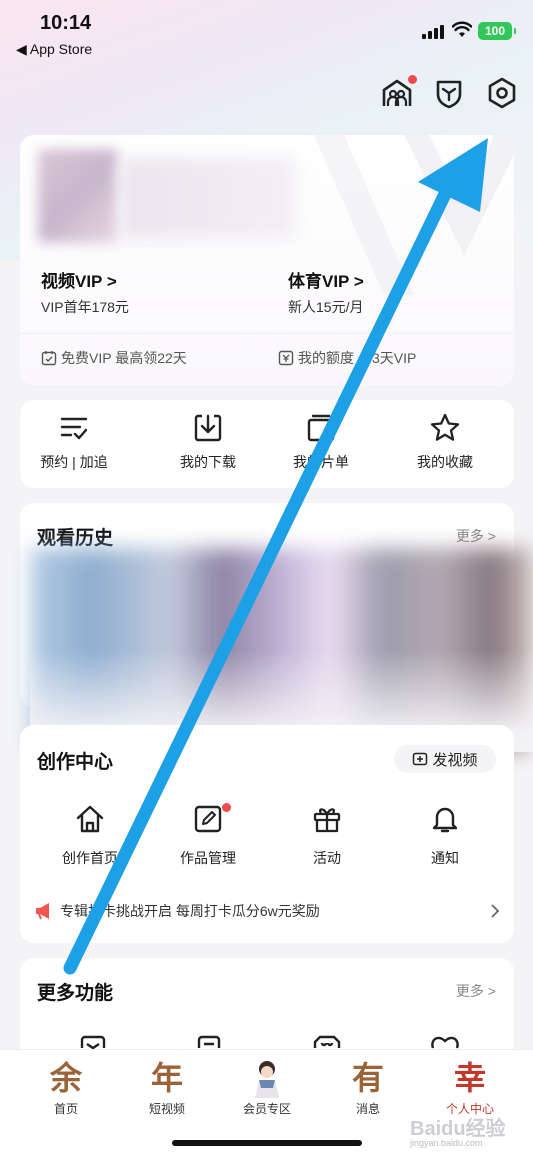 This screenshot has width=533, height=1157. I want to click on tab-label: 消息, so click(367, 1109).